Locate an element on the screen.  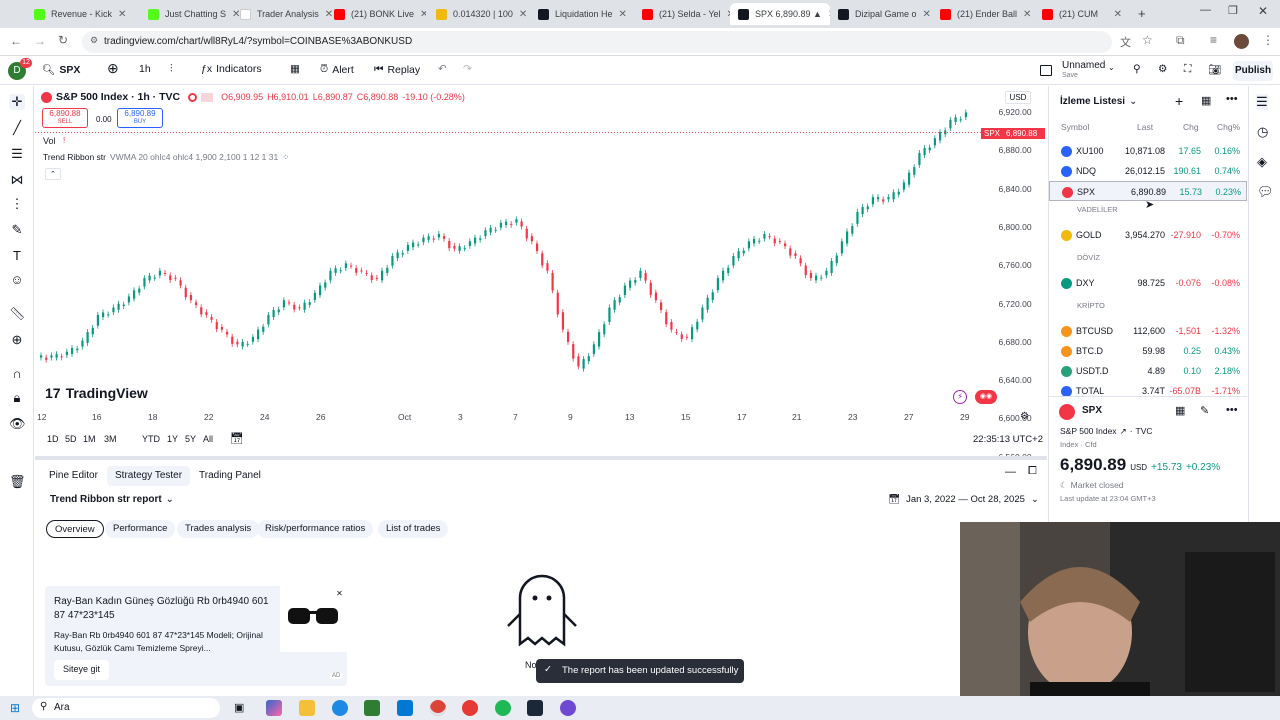
range-button: 5Y is located at coordinates (190, 439).